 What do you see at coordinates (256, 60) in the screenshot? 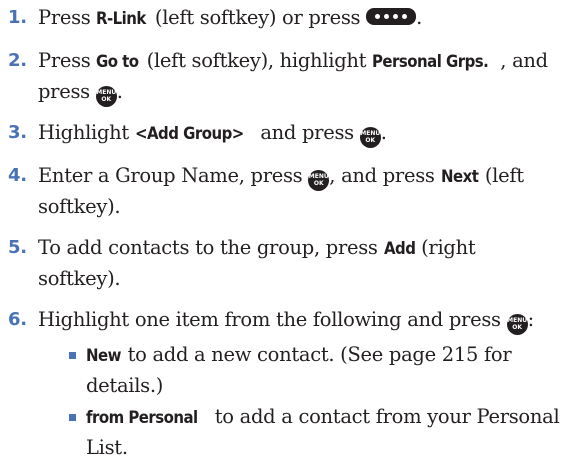
I see `step-text: (left softkey), highlight` at bounding box center [256, 60].